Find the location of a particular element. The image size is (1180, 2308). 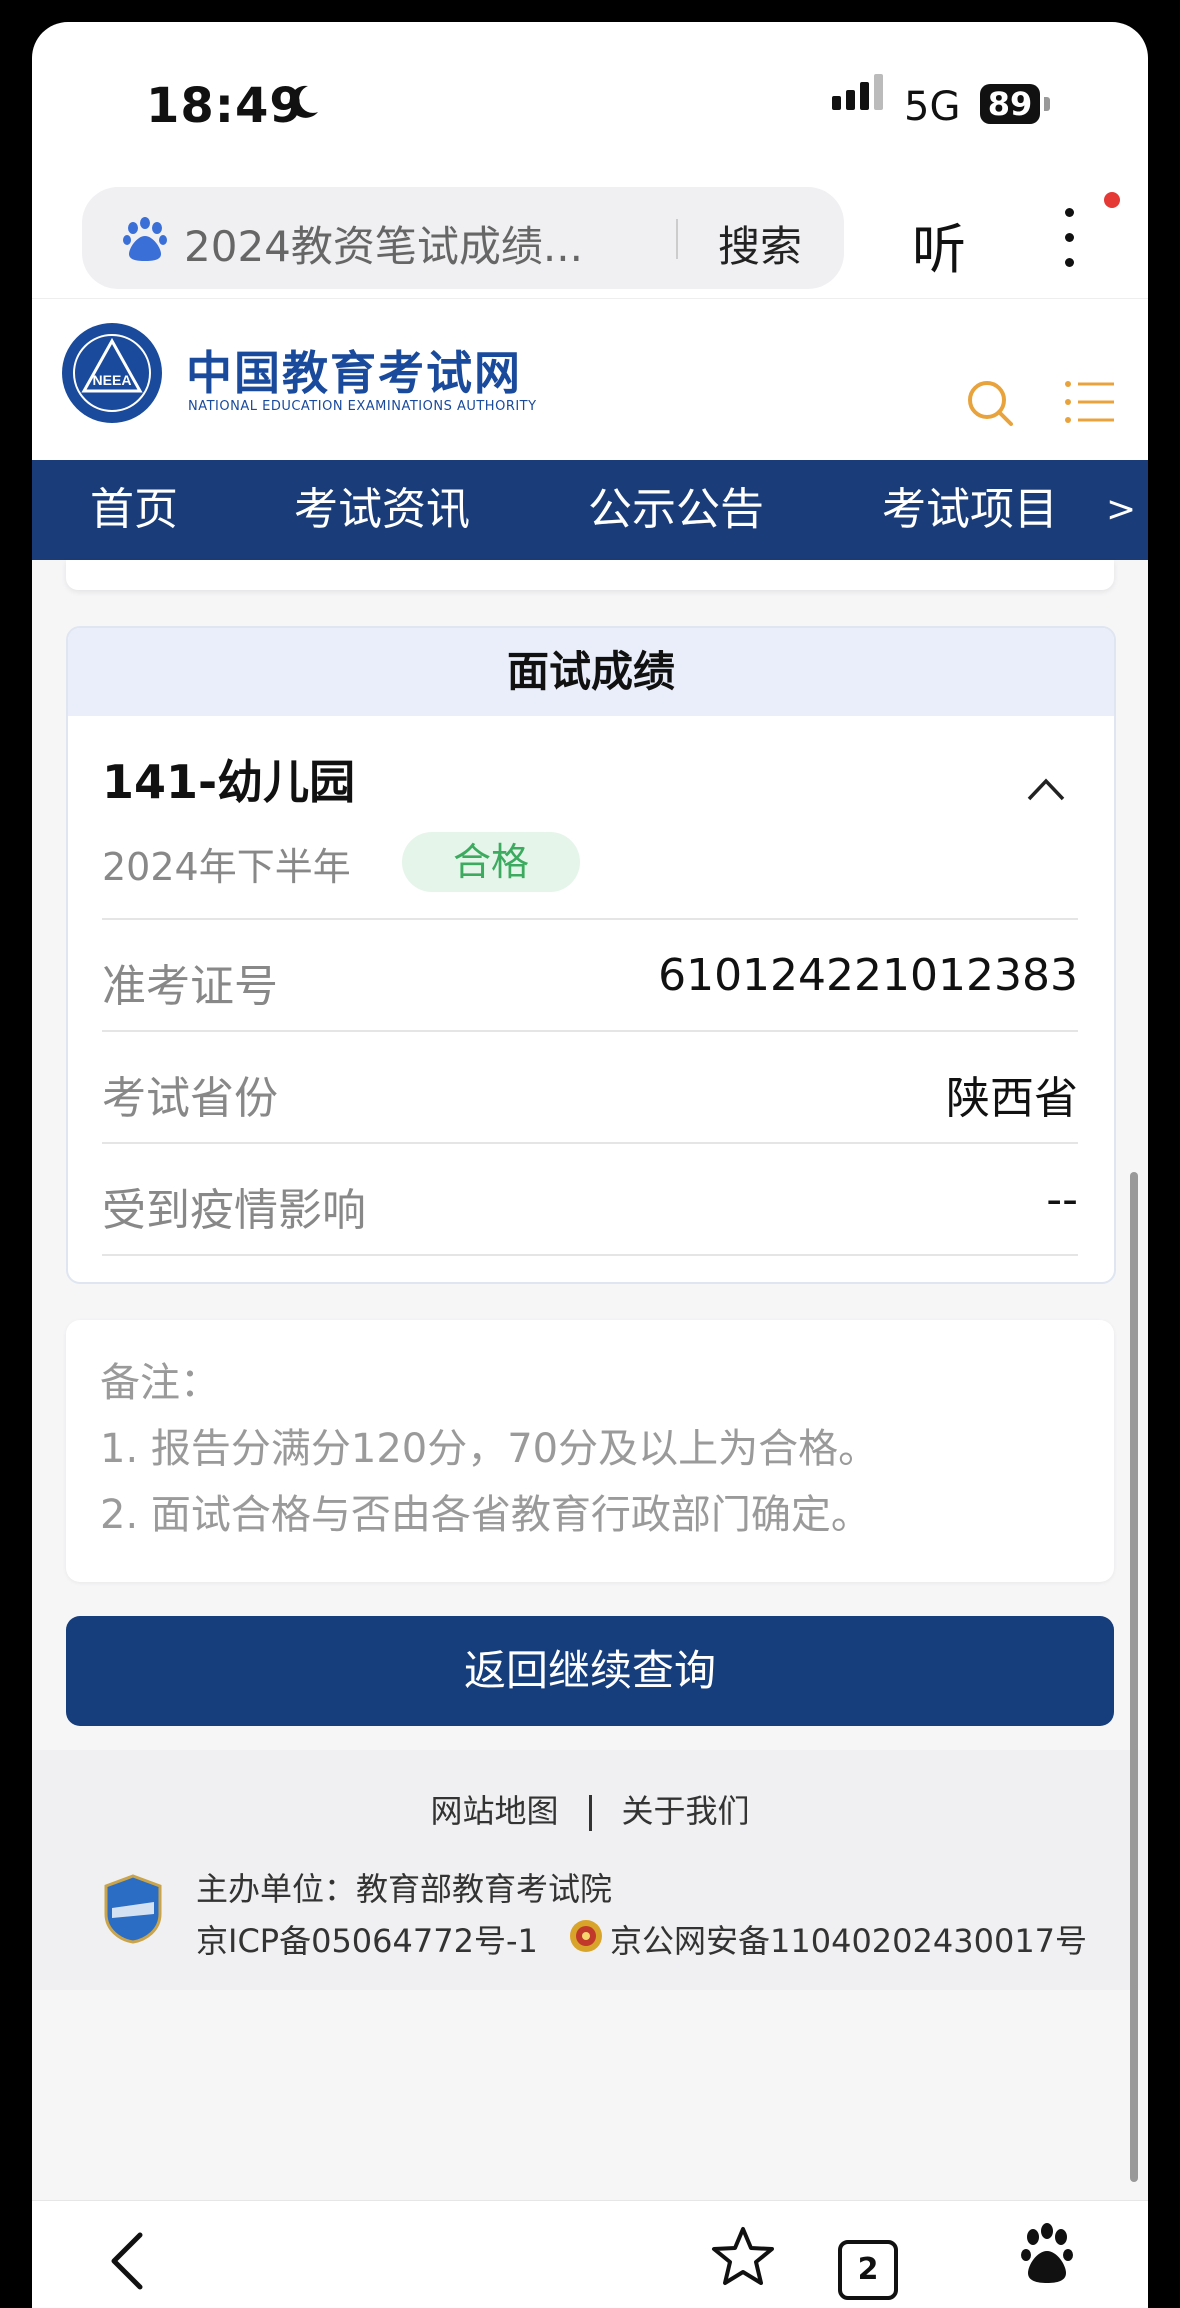

svg-text: NEEA is located at coordinates (112, 380).